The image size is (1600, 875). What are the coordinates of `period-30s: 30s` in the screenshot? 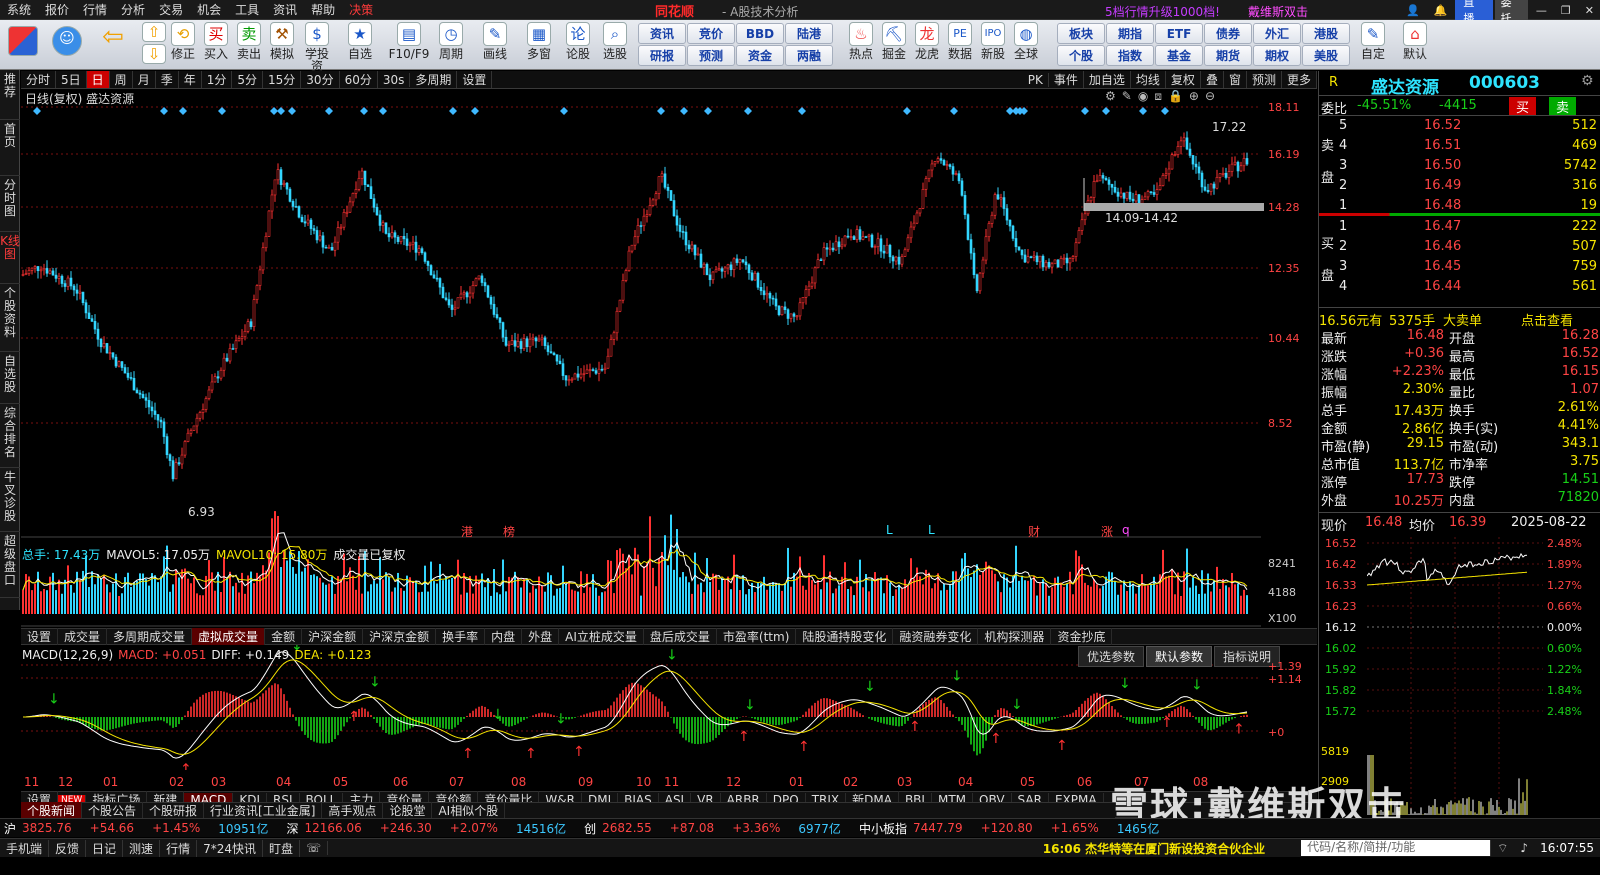 It's located at (394, 79).